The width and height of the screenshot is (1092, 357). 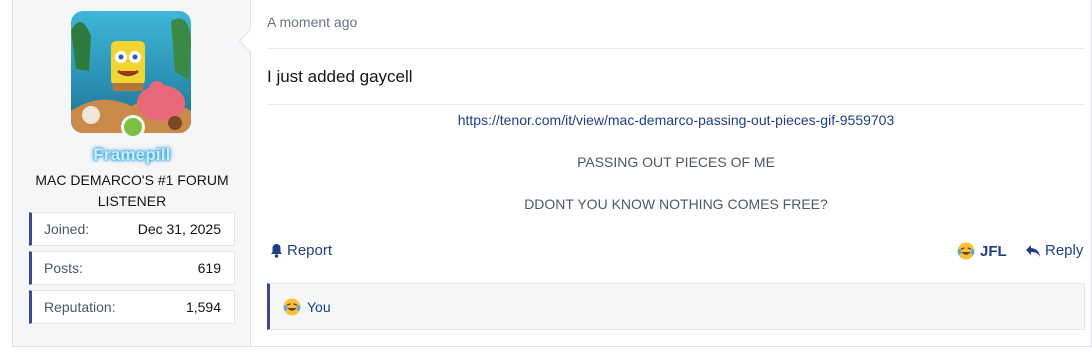 I want to click on stat-value: 1,594, so click(x=203, y=307).